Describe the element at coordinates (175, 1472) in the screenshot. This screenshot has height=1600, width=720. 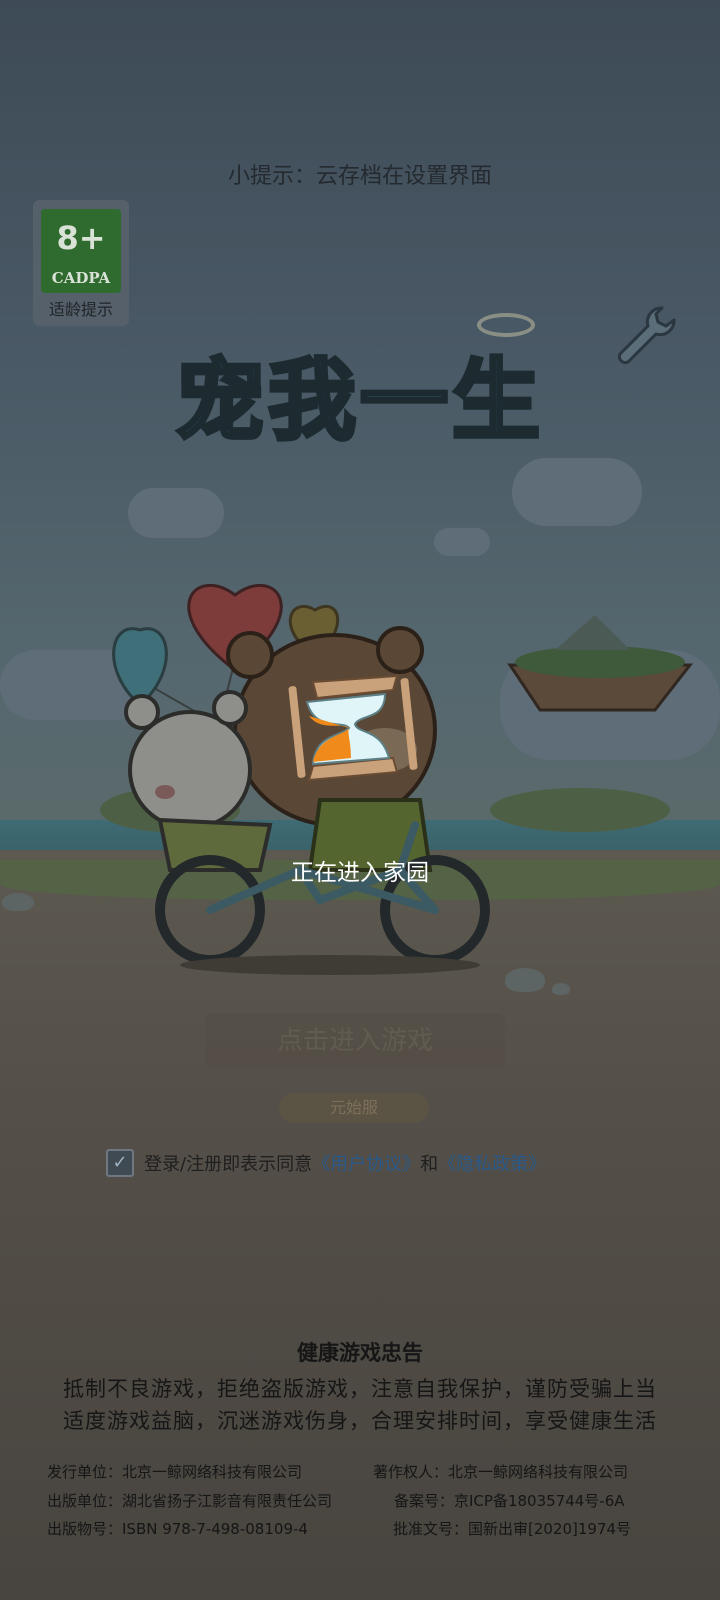
I see `publisher-info: 发行单位：北京一鲸网络科技有限公司` at that location.